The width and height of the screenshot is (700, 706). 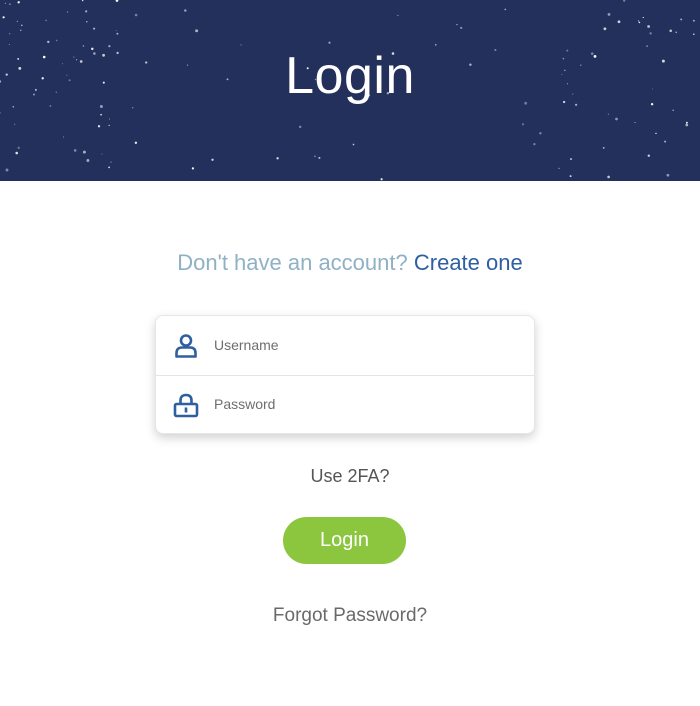 What do you see at coordinates (350, 76) in the screenshot?
I see `page-title: Login` at bounding box center [350, 76].